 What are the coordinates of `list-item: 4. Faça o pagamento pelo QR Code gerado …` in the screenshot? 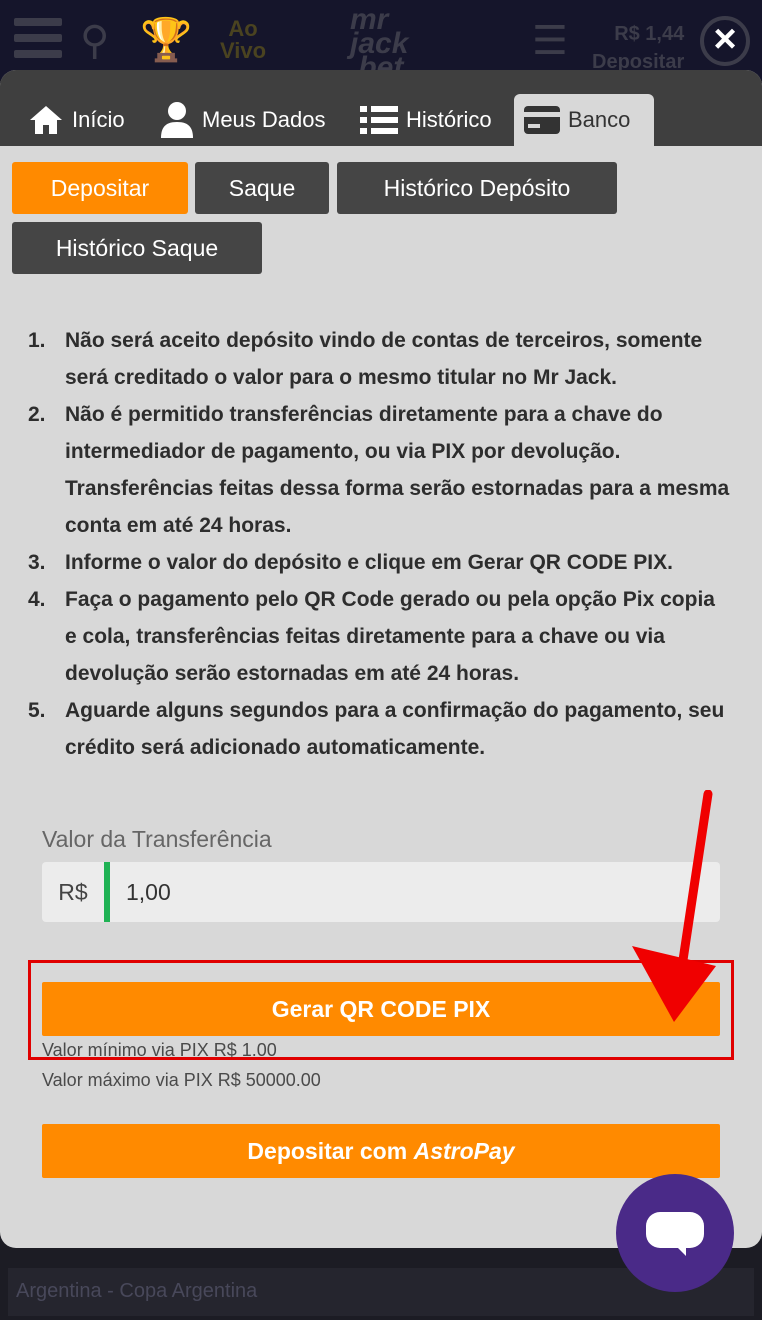 It's located at (380, 636).